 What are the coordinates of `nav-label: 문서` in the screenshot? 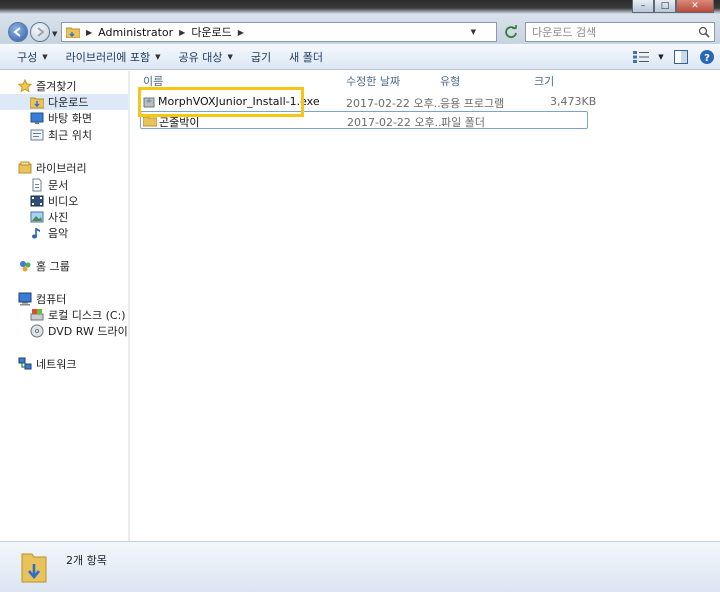 It's located at (58, 185).